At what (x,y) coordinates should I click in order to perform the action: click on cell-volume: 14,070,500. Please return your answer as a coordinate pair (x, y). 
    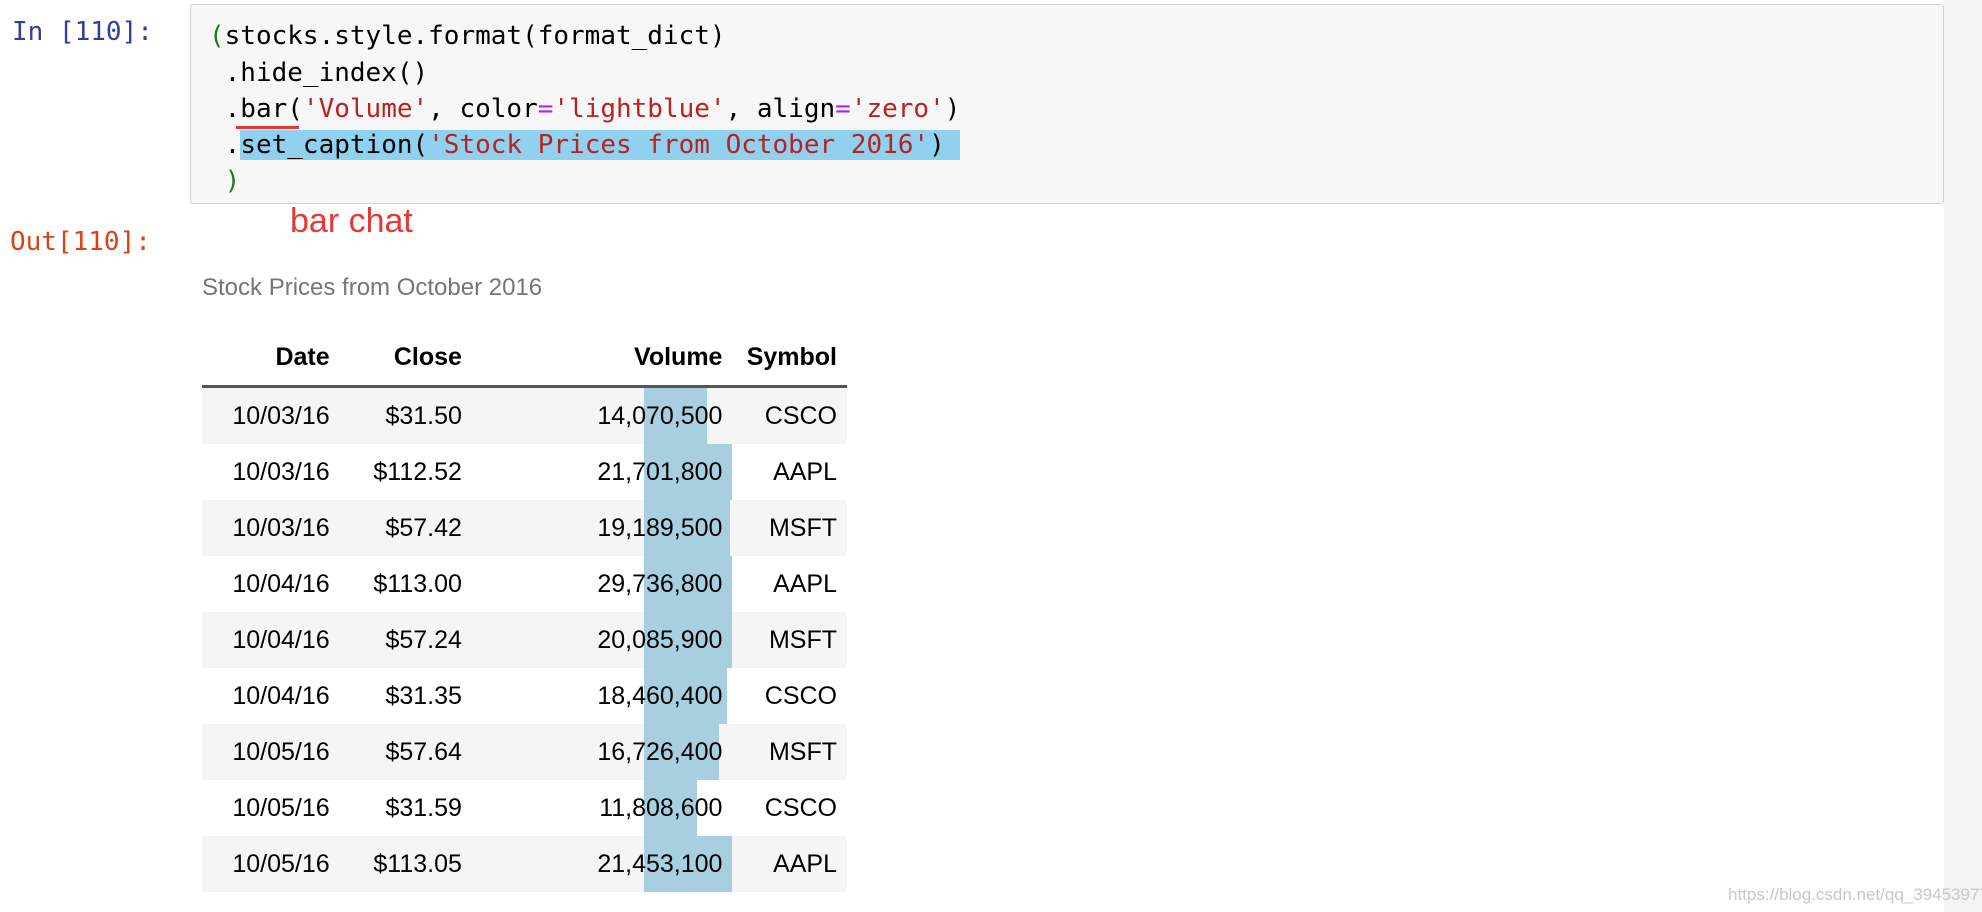
    Looking at the image, I should click on (602, 415).